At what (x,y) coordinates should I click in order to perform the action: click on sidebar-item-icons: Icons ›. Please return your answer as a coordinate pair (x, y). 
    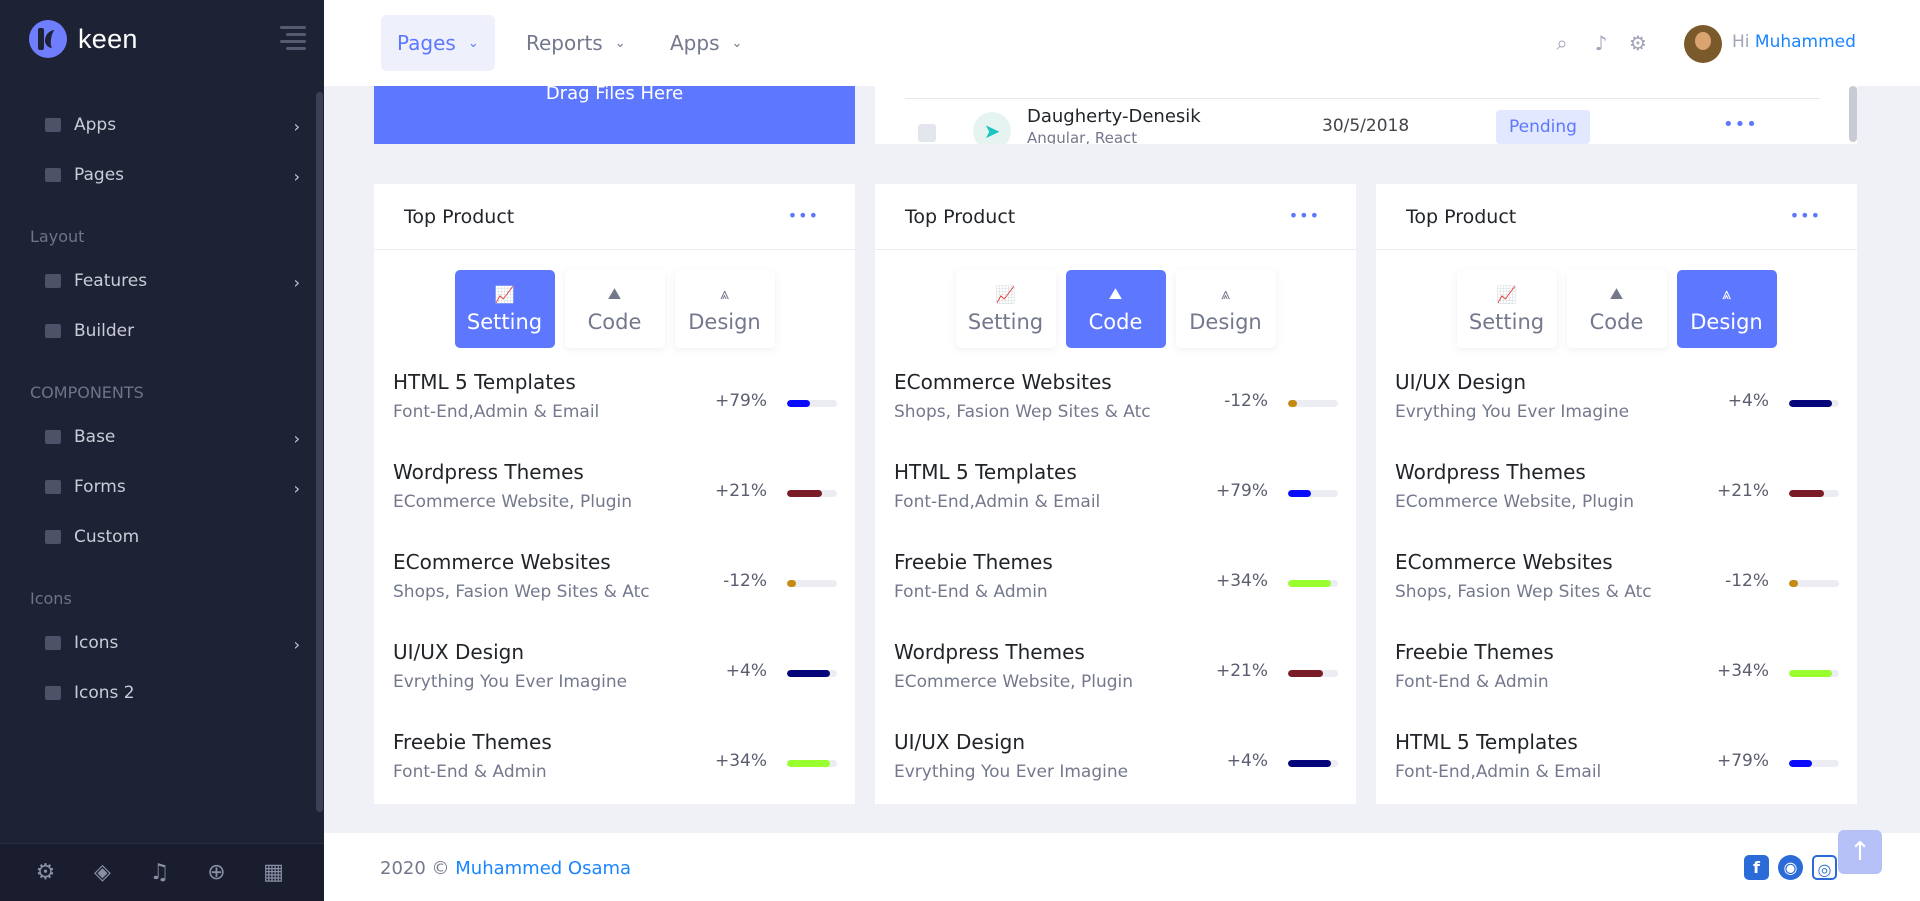
    Looking at the image, I should click on (159, 643).